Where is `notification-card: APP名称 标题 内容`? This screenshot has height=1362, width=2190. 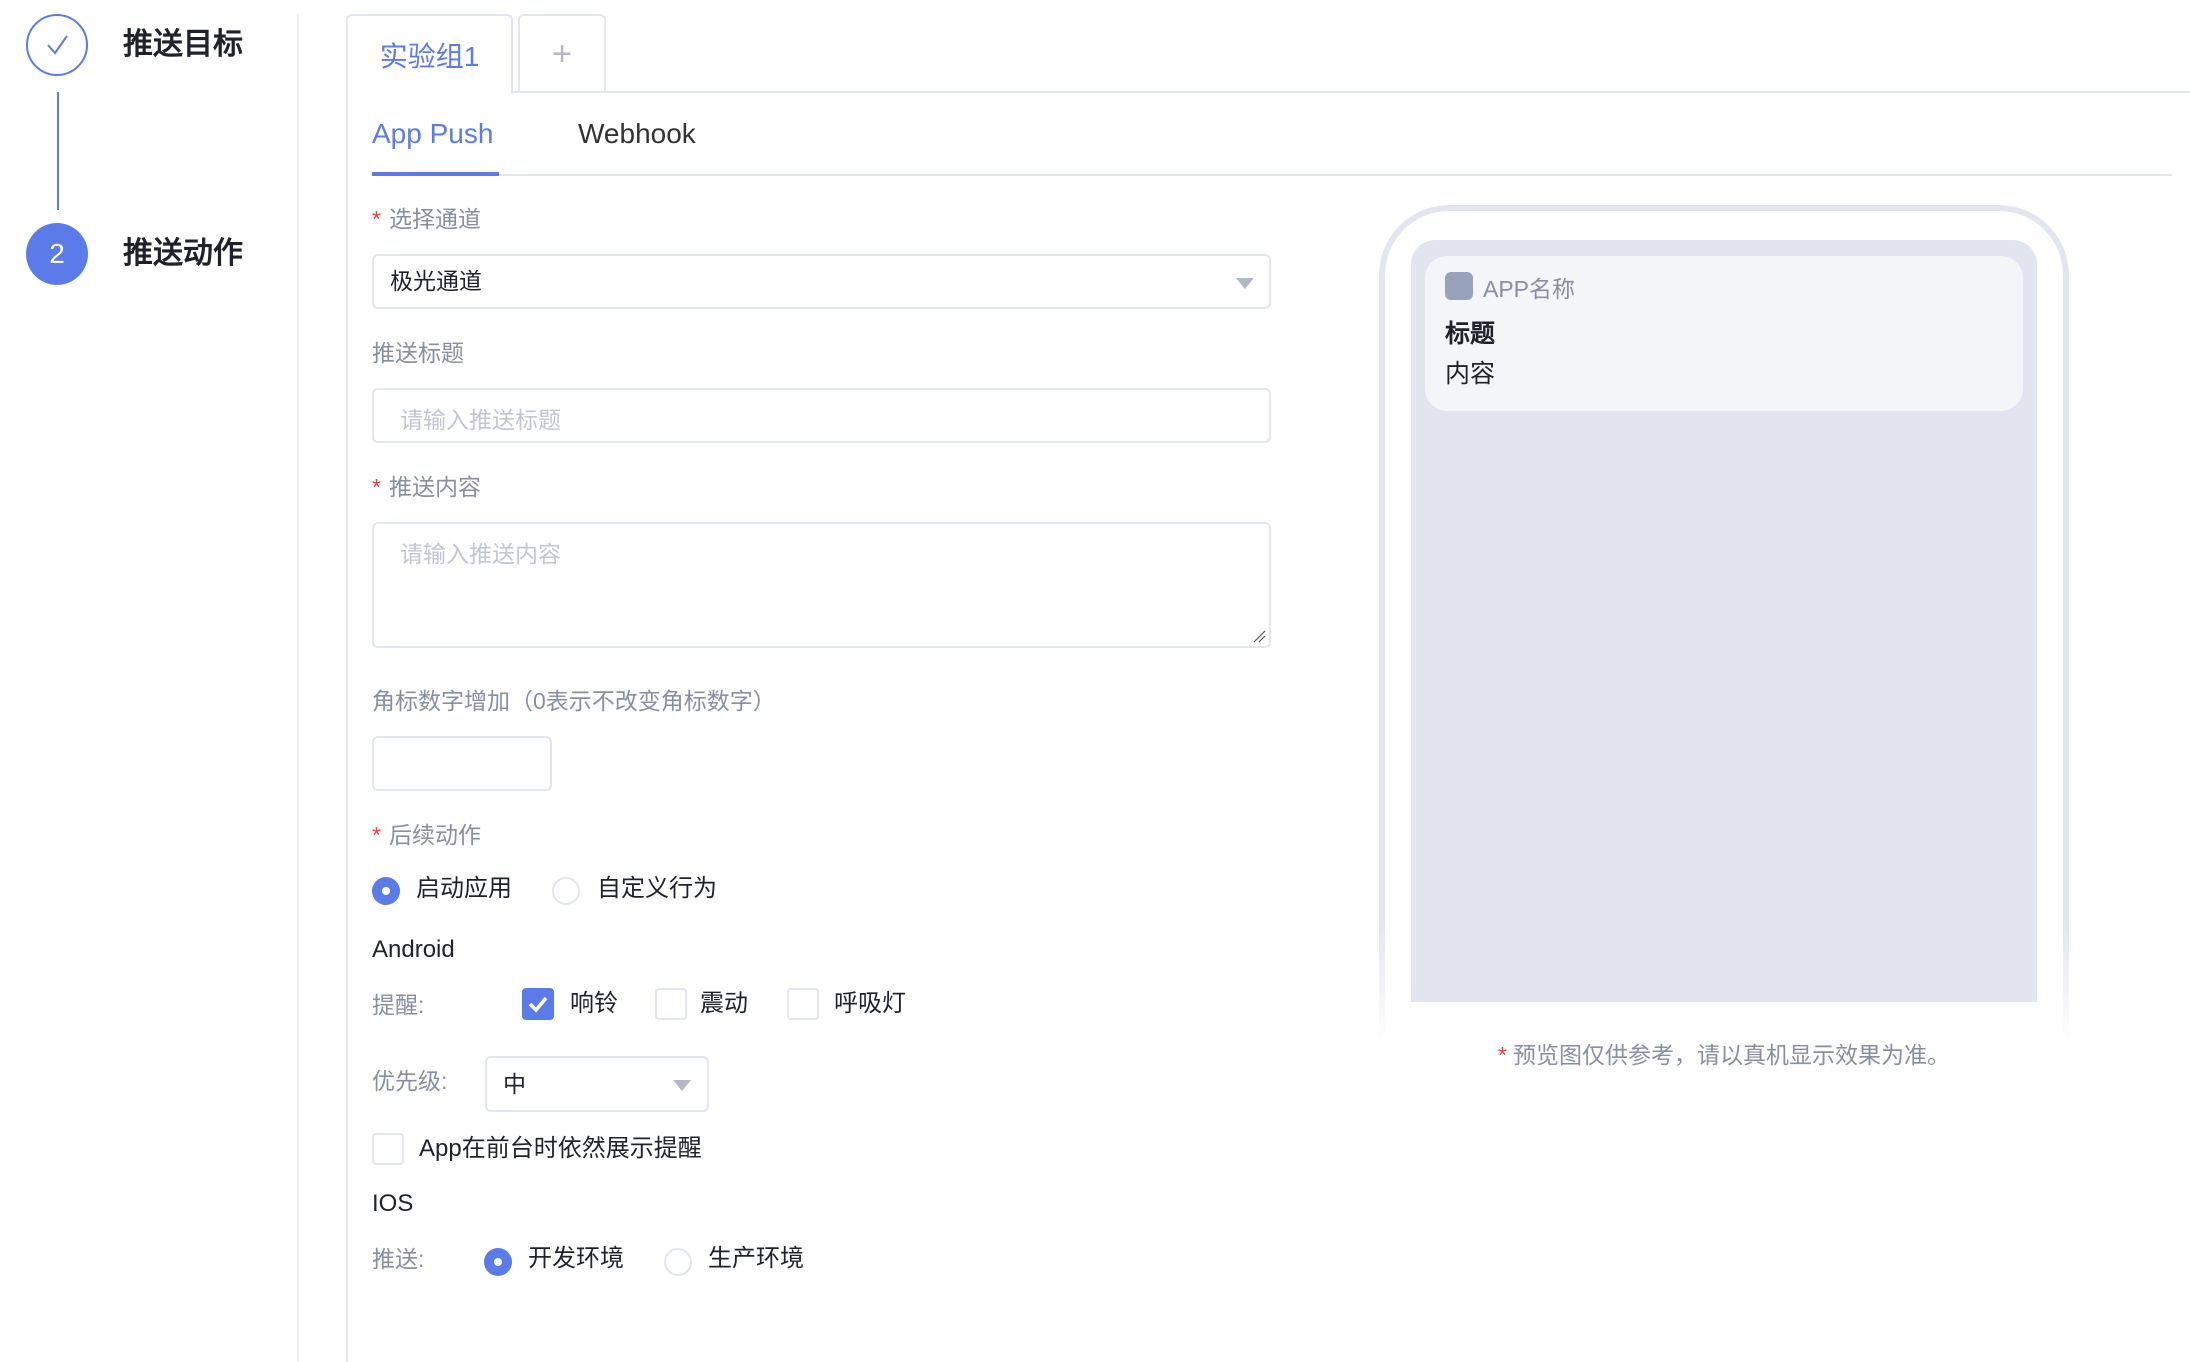 notification-card: APP名称 标题 内容 is located at coordinates (1724, 333).